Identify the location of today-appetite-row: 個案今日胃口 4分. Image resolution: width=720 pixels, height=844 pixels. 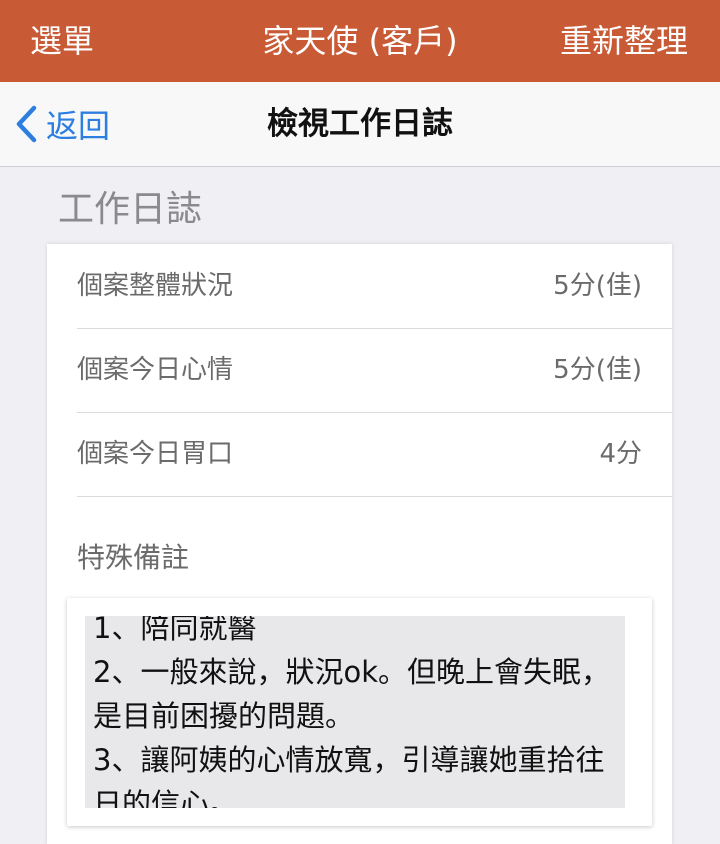
(374, 454).